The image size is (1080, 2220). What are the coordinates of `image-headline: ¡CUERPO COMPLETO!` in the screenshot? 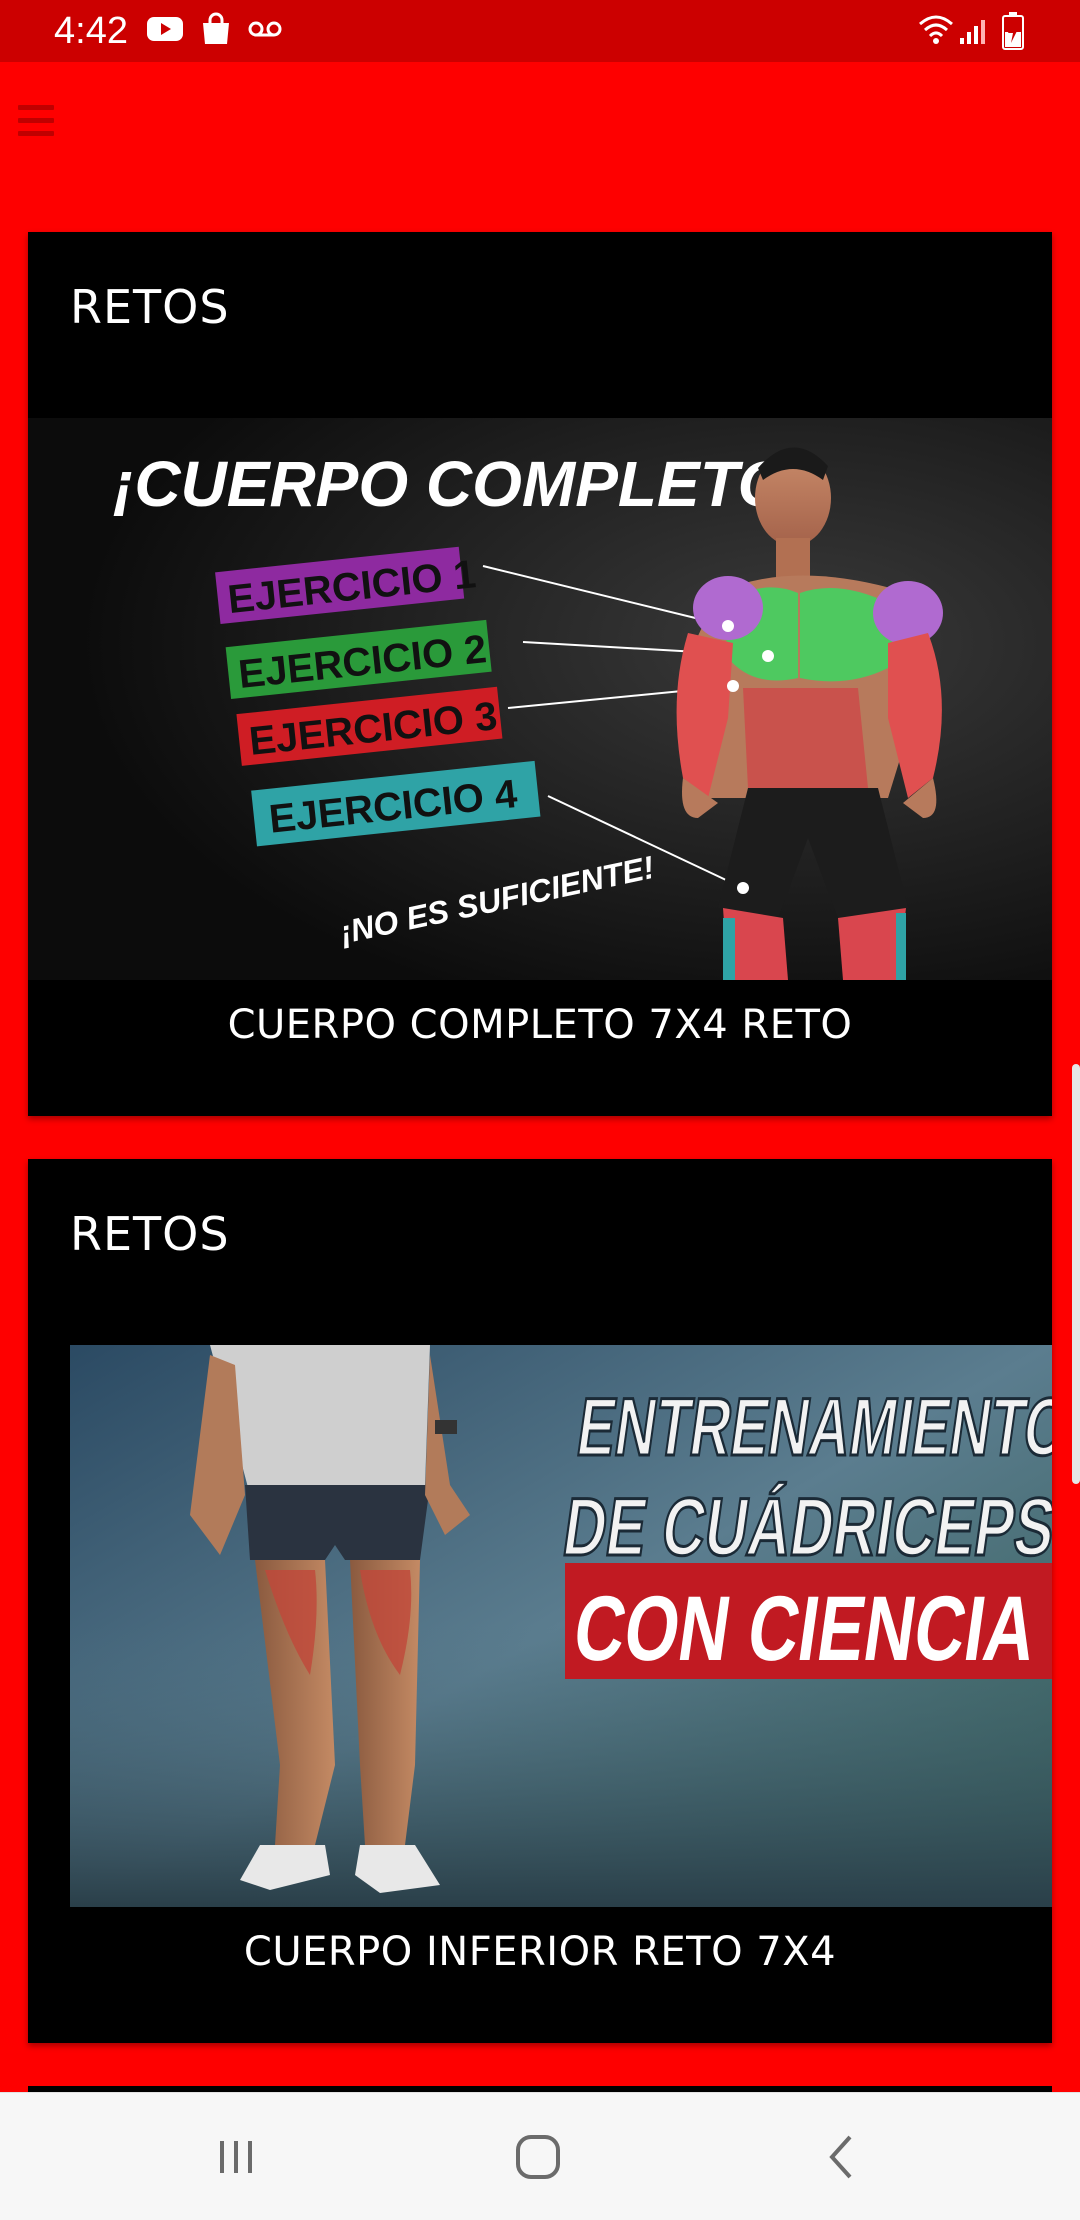 It's located at (461, 484).